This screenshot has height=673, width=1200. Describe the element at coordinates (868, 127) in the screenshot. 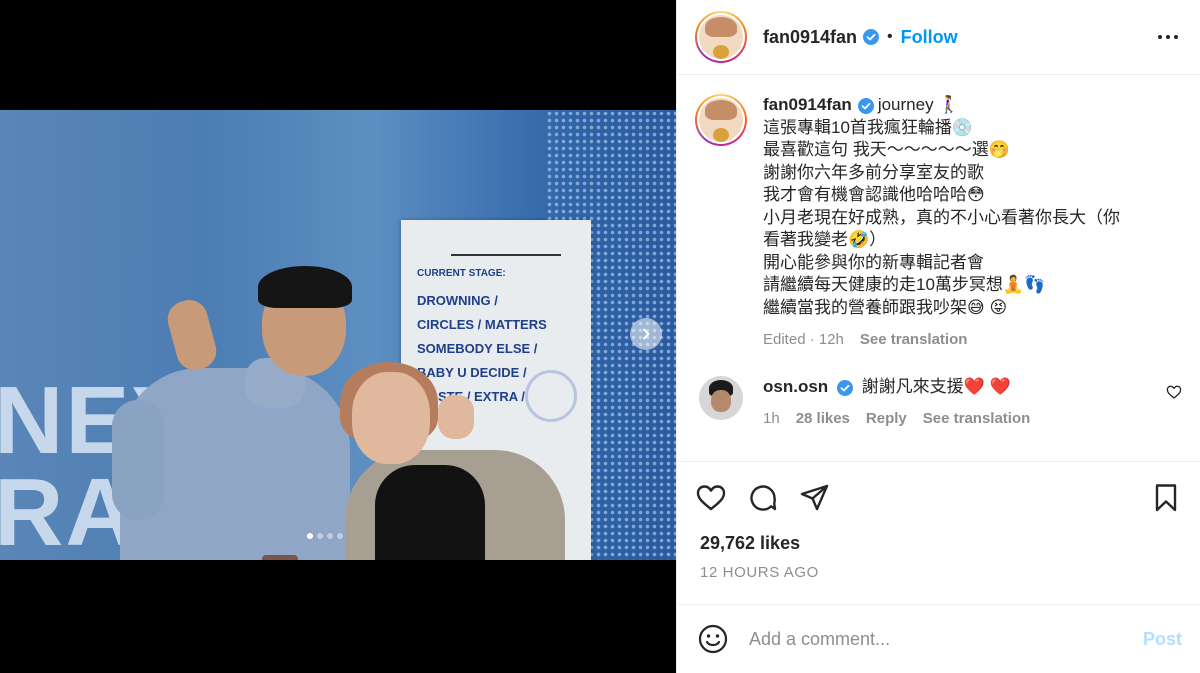

I see `caption-line: 這張專輯10首我瘋狂輪播💿` at that location.